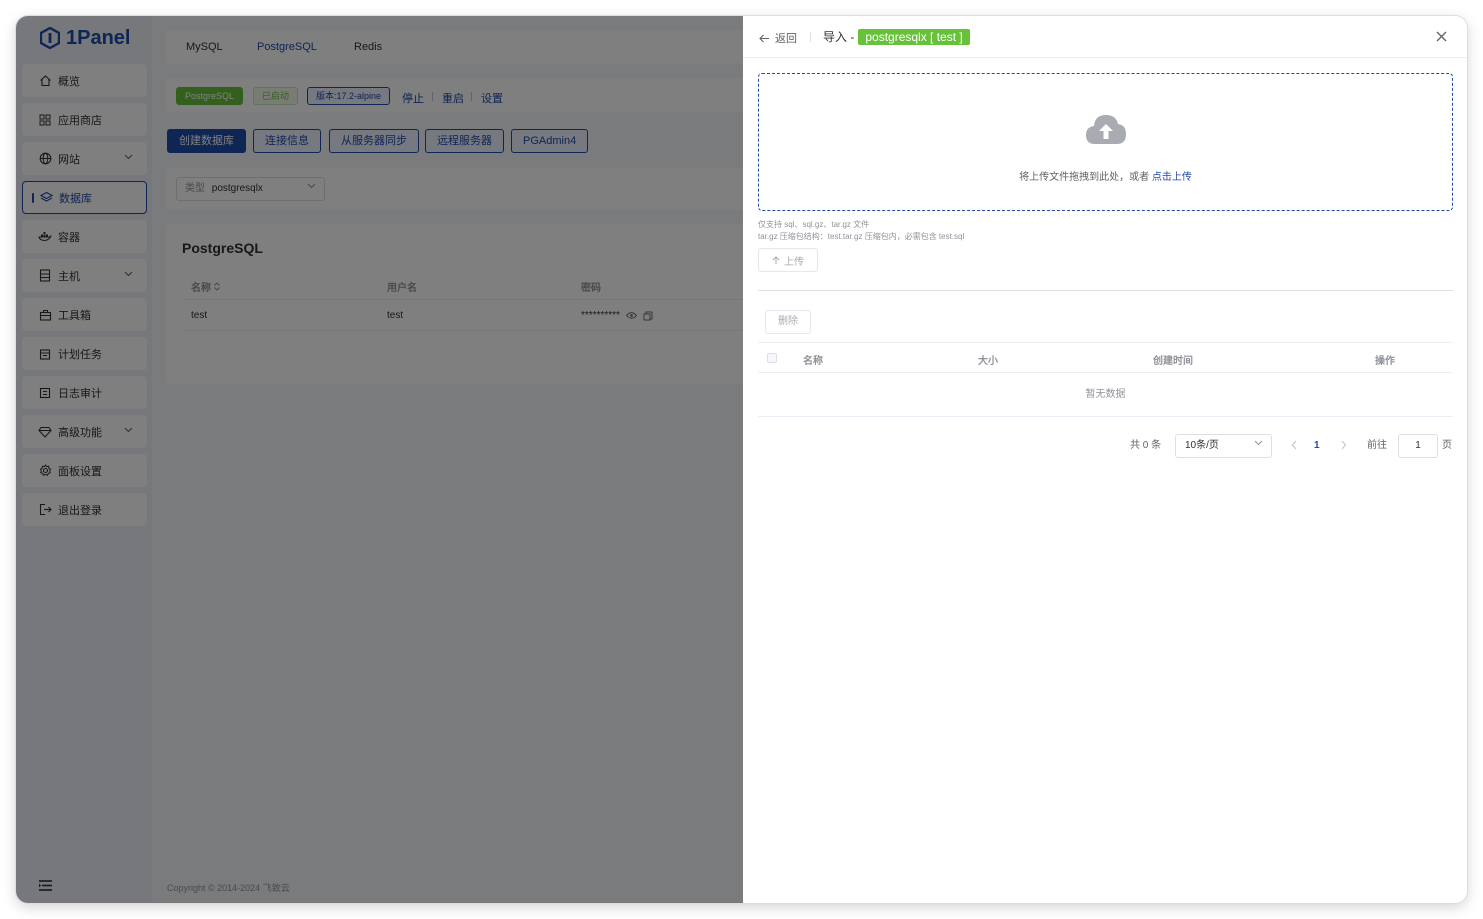 The width and height of the screenshot is (1483, 919). I want to click on pagination-total: 共 0 条, so click(1146, 445).